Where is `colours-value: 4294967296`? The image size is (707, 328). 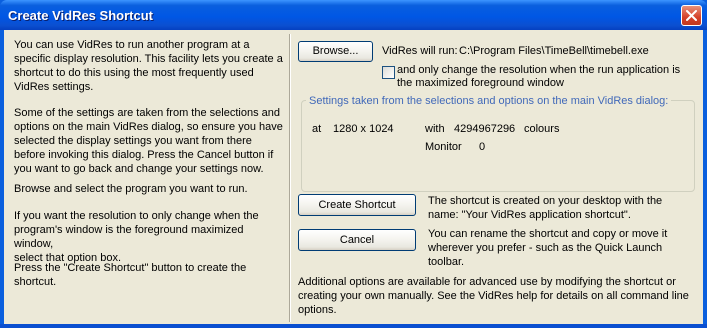 colours-value: 4294967296 is located at coordinates (485, 129).